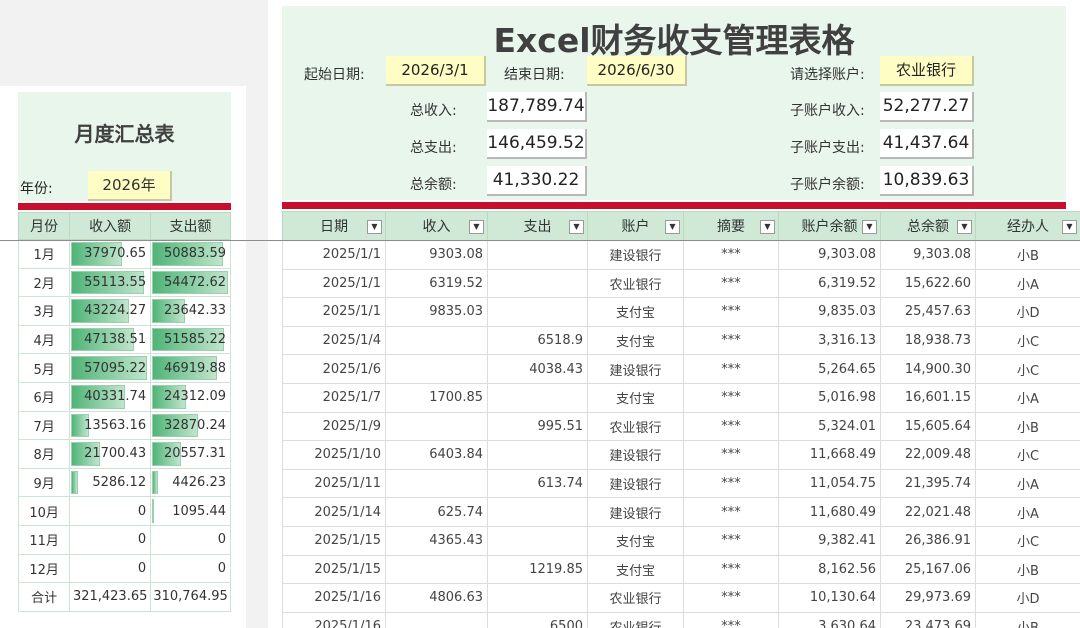 The image size is (1080, 628). Describe the element at coordinates (44, 226) in the screenshot. I see `summary-header-month: 月份` at that location.